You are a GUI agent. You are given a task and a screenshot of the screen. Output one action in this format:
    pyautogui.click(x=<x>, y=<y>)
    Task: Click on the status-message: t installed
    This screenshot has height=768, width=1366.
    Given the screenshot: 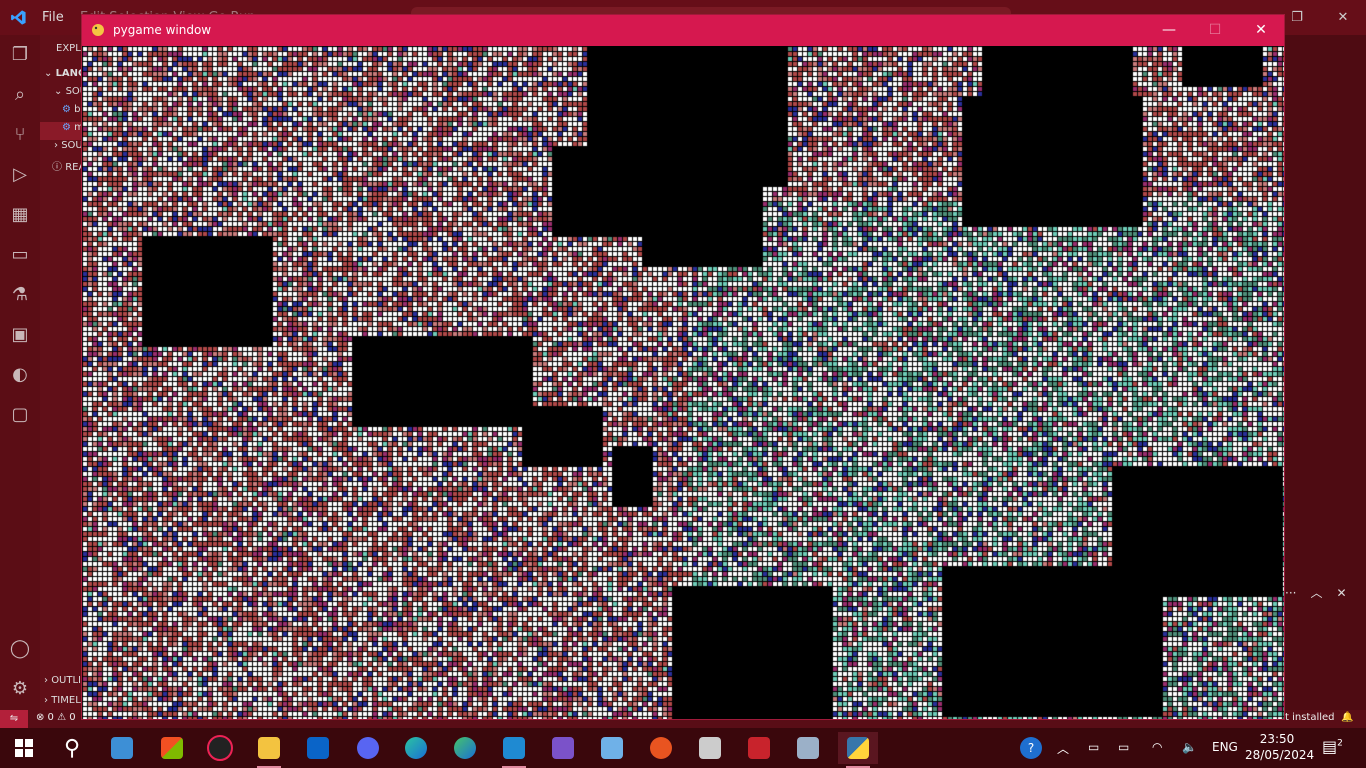 What is the action you would take?
    pyautogui.click(x=1310, y=717)
    